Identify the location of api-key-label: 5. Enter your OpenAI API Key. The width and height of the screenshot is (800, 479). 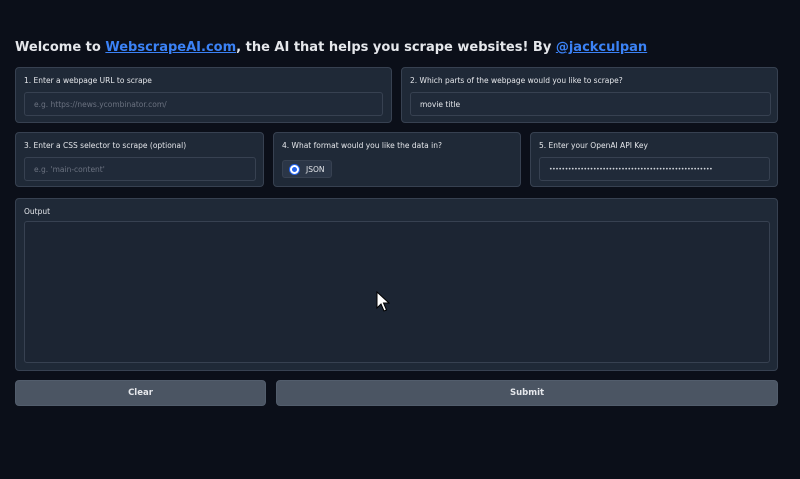
(593, 145).